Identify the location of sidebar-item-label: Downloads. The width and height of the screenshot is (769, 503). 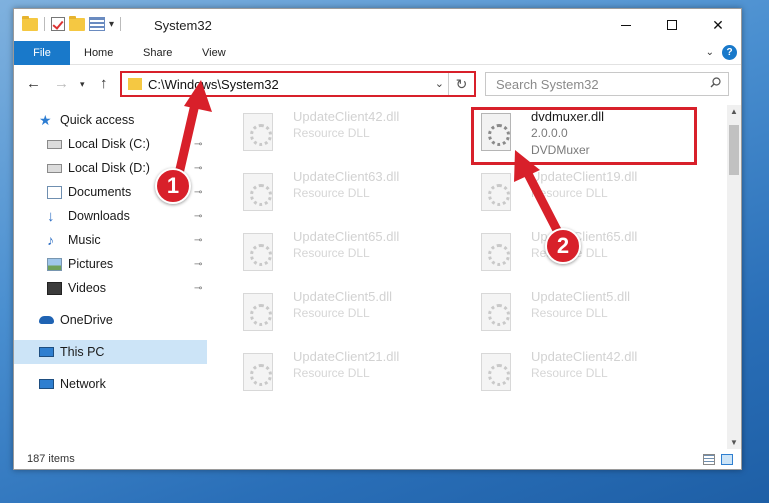
(99, 216).